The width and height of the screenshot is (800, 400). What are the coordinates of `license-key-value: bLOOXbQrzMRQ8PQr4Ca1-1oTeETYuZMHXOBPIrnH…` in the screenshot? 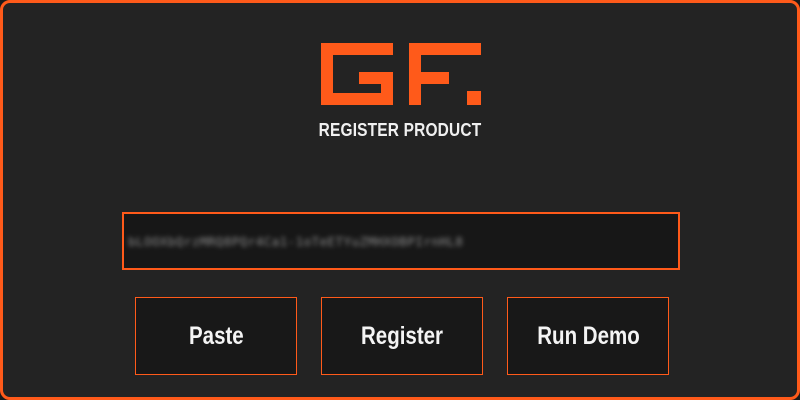 It's located at (296, 241).